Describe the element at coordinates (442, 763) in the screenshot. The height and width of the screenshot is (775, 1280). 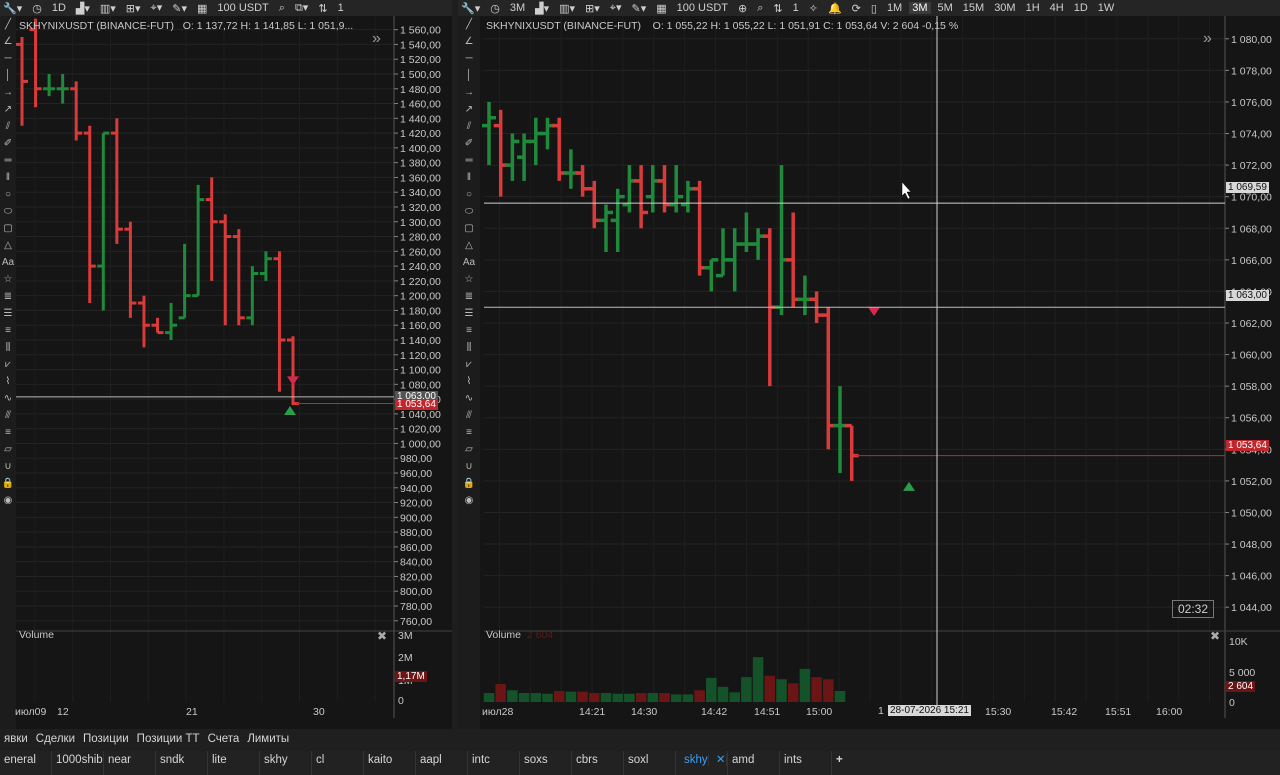
I see `workspace-tab: aapl` at that location.